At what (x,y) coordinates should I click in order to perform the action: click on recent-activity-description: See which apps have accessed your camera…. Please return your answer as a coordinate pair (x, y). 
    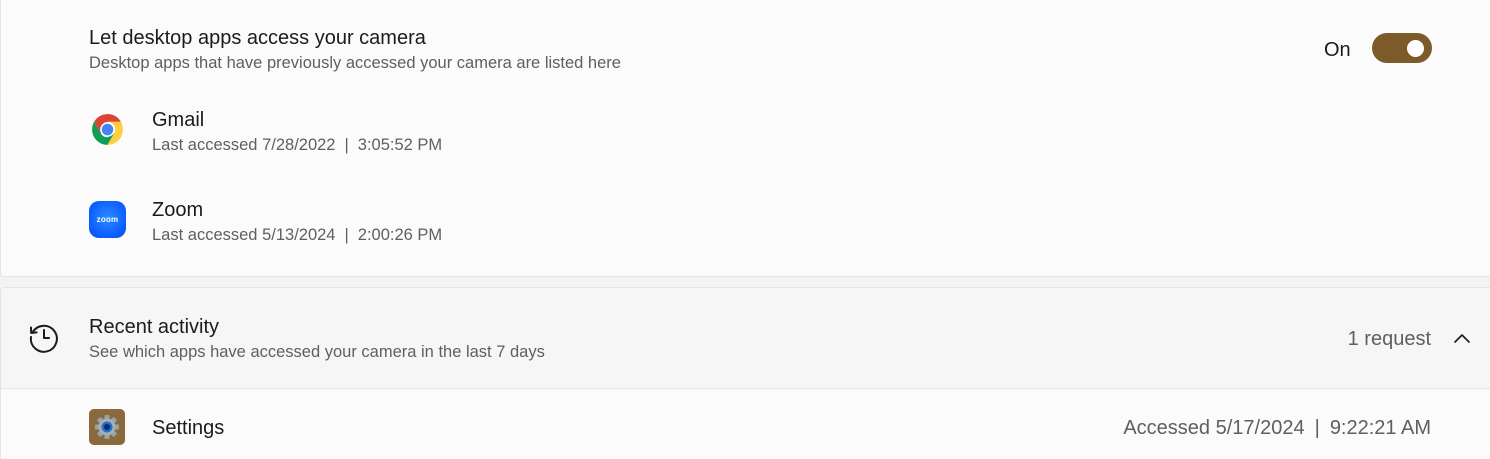
    Looking at the image, I should click on (317, 352).